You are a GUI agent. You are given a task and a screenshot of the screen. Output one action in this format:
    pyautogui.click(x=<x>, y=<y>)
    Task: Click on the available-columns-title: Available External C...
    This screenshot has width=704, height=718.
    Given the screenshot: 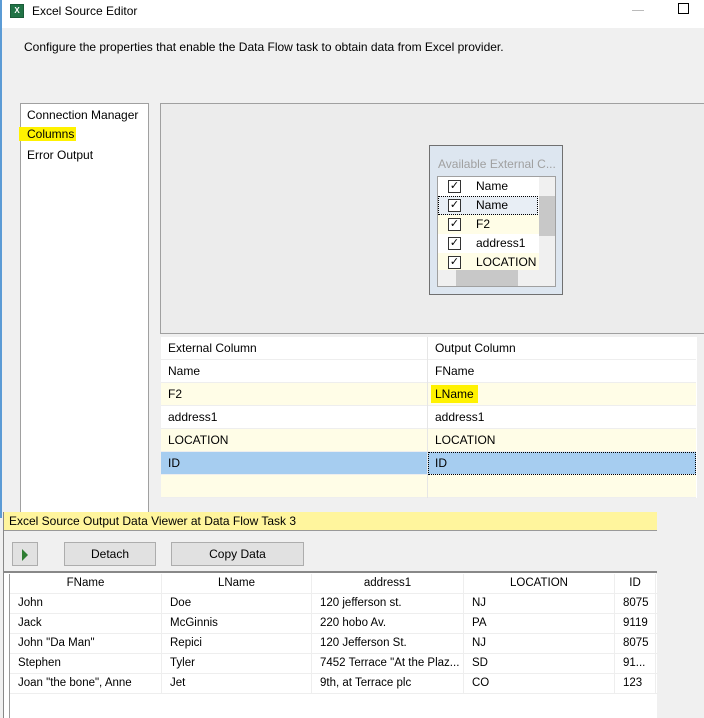 What is the action you would take?
    pyautogui.click(x=497, y=164)
    